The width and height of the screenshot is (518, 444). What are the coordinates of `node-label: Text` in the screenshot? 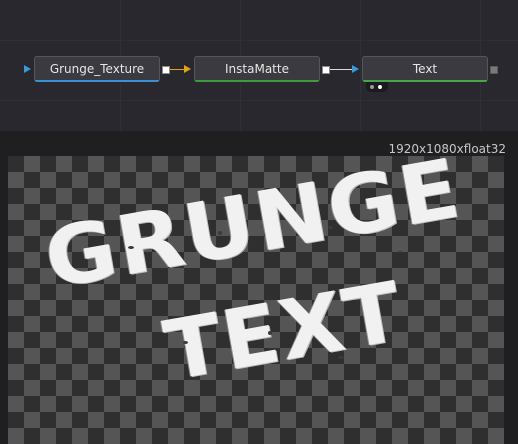 It's located at (425, 69).